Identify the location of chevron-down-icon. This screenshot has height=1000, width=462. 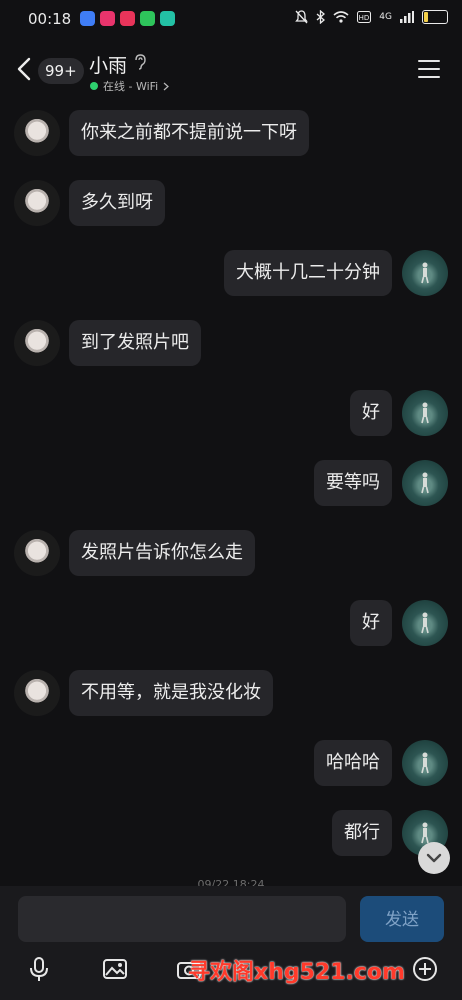
(434, 858).